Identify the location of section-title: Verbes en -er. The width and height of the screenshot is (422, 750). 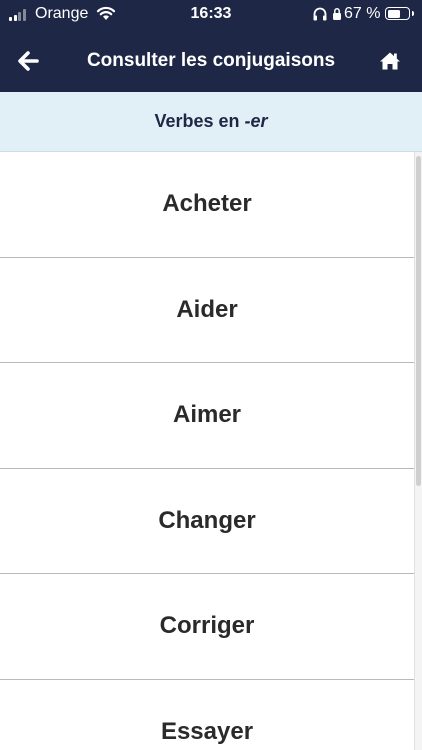
(210, 121).